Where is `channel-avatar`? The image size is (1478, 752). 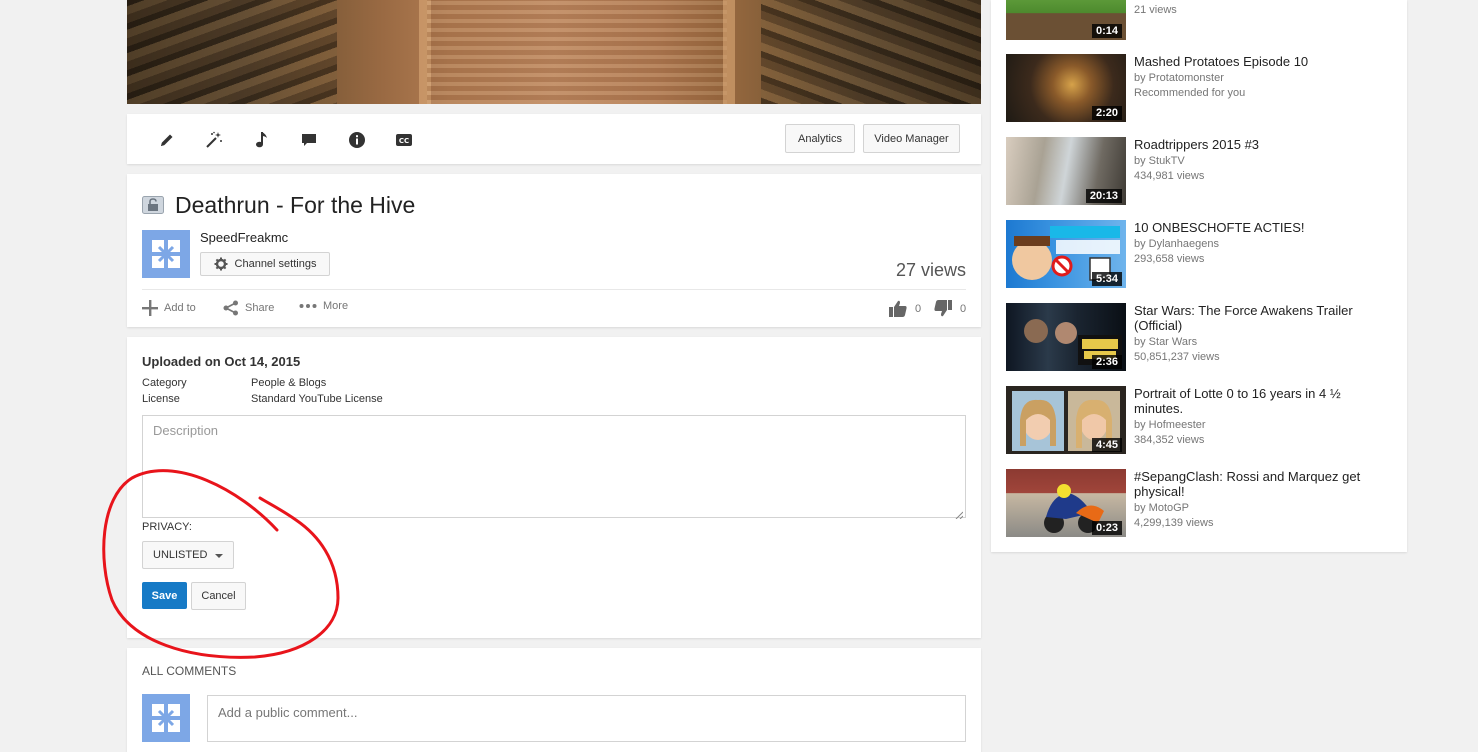
channel-avatar is located at coordinates (166, 254).